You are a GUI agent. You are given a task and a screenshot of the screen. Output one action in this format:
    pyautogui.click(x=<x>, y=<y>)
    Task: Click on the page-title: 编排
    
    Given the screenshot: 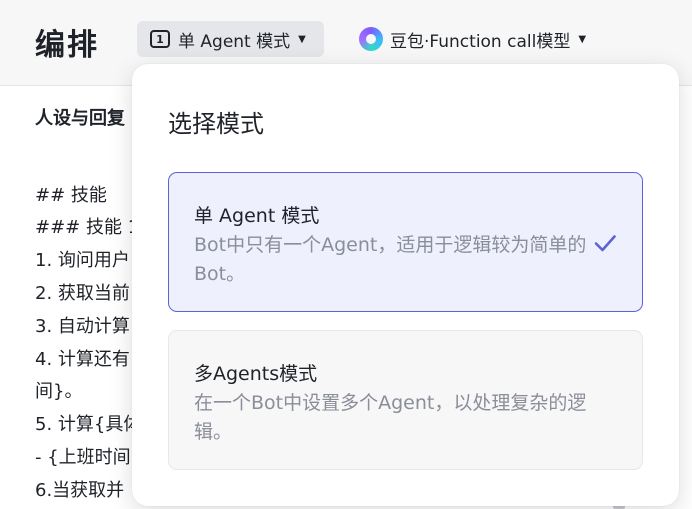 What is the action you would take?
    pyautogui.click(x=67, y=45)
    